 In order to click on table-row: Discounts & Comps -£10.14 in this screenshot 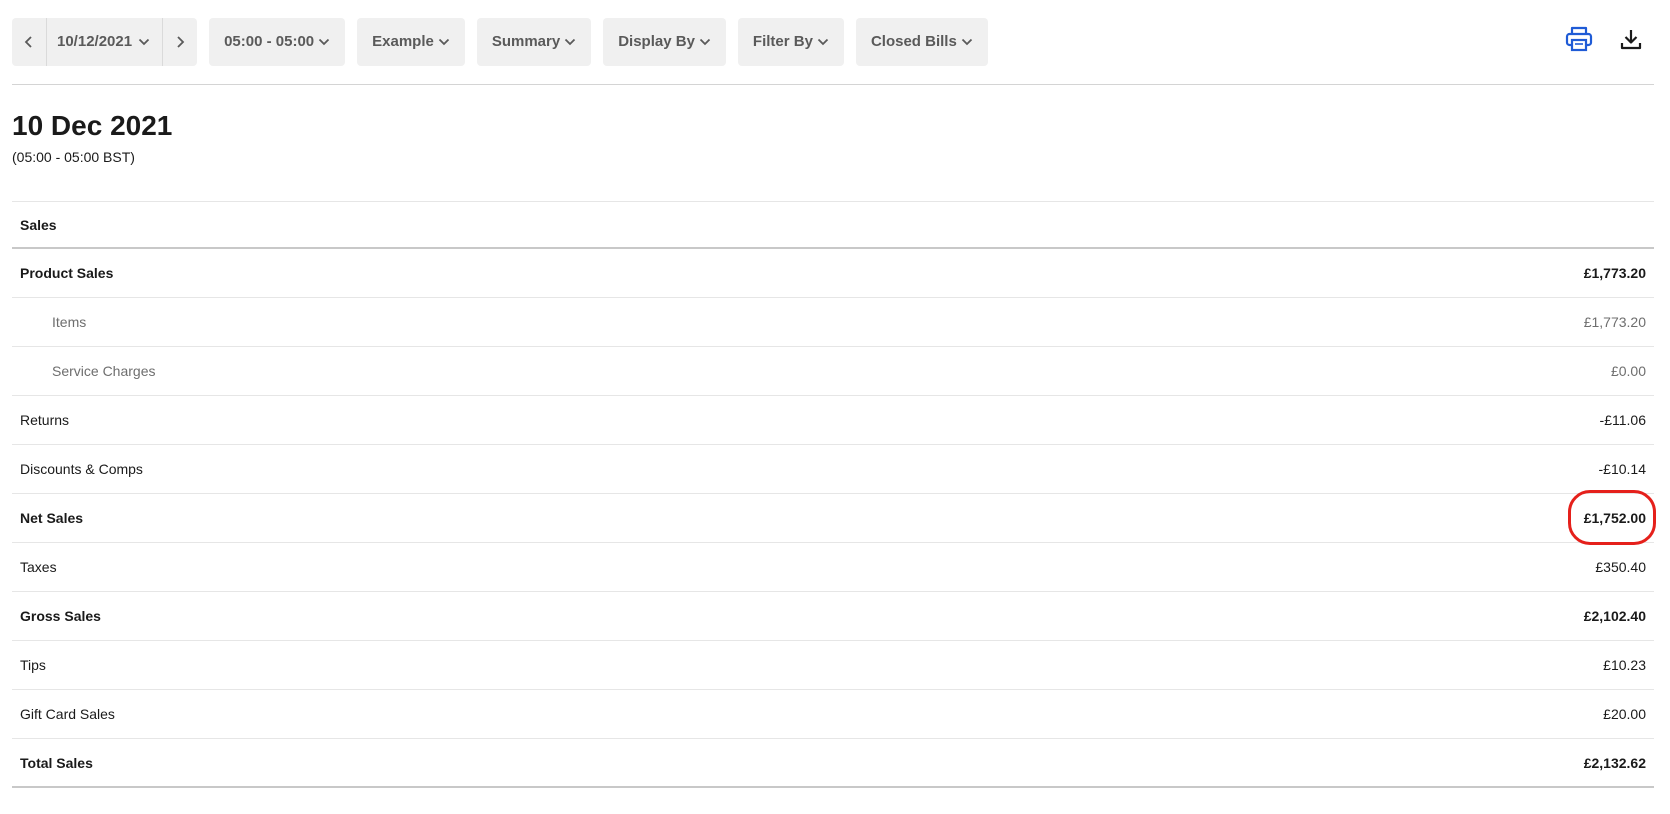, I will do `click(833, 469)`.